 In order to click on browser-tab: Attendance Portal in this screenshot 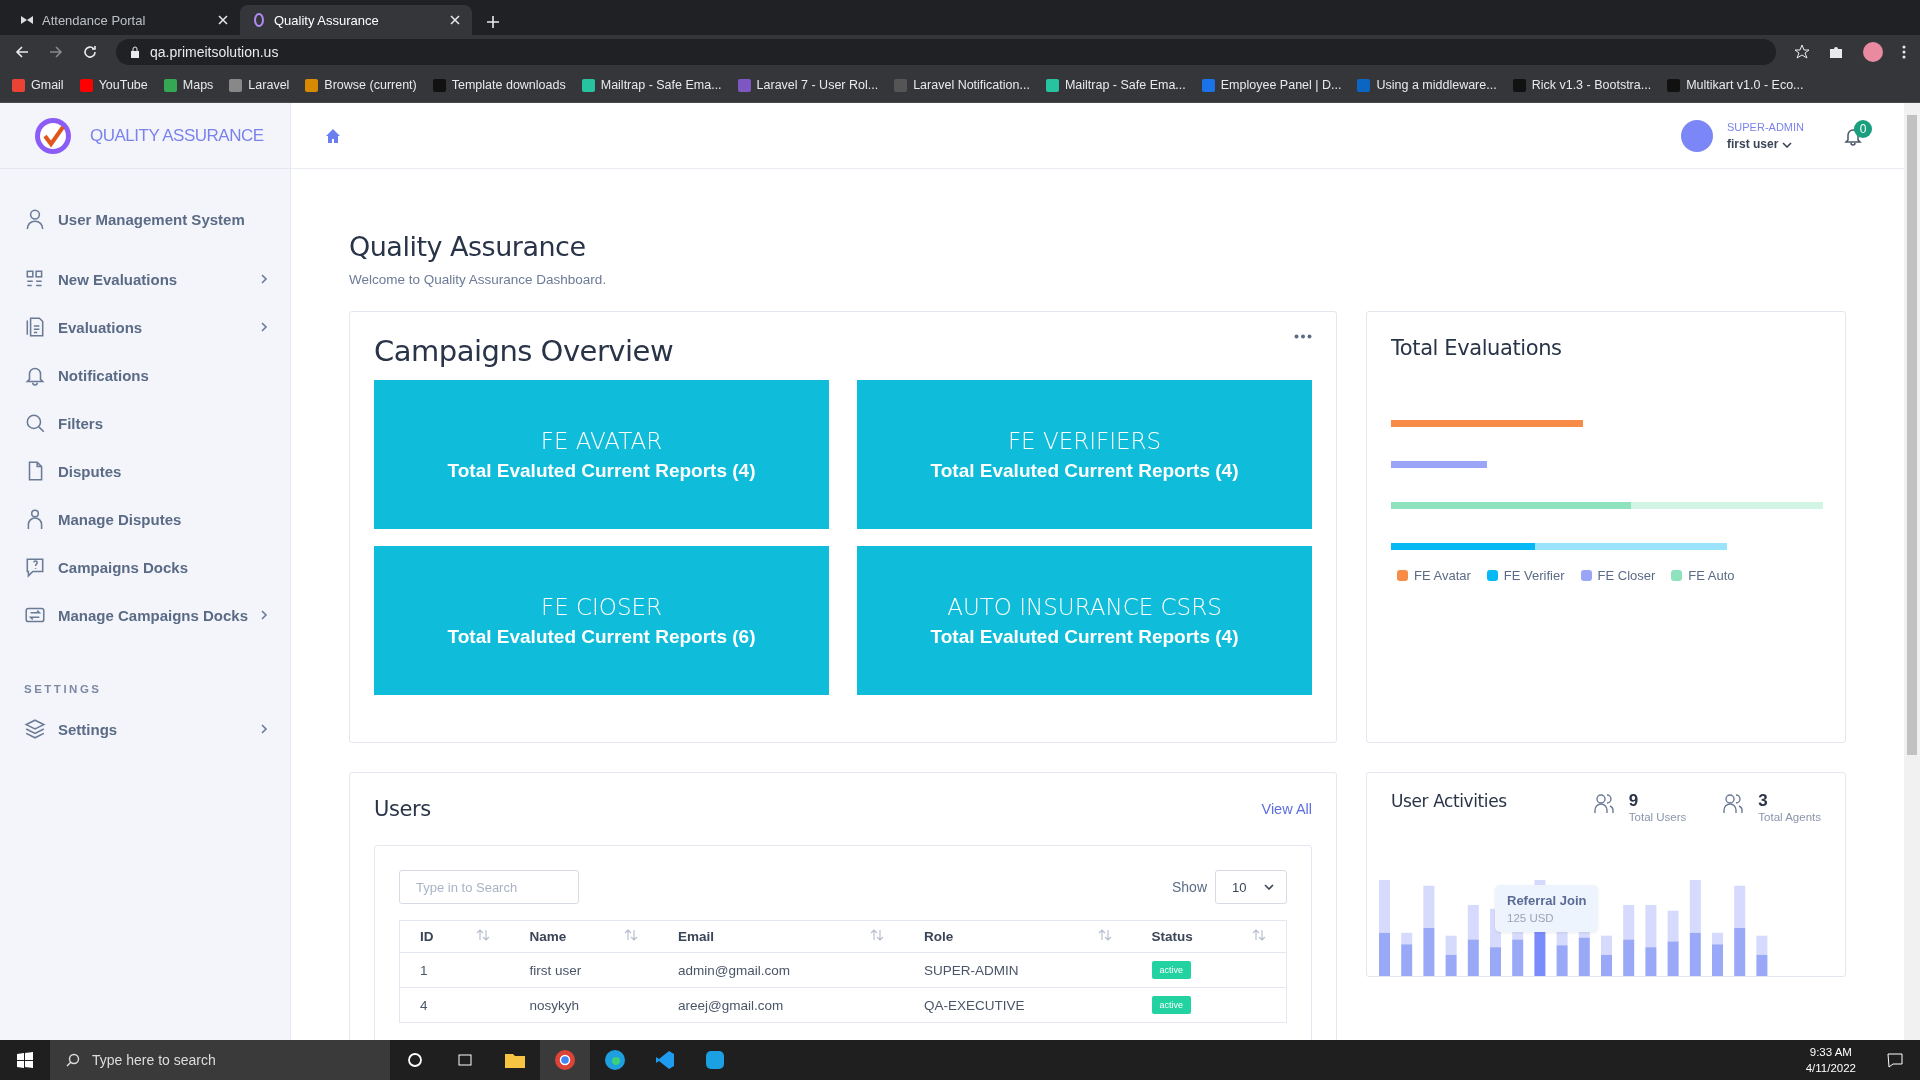, I will do `click(124, 20)`.